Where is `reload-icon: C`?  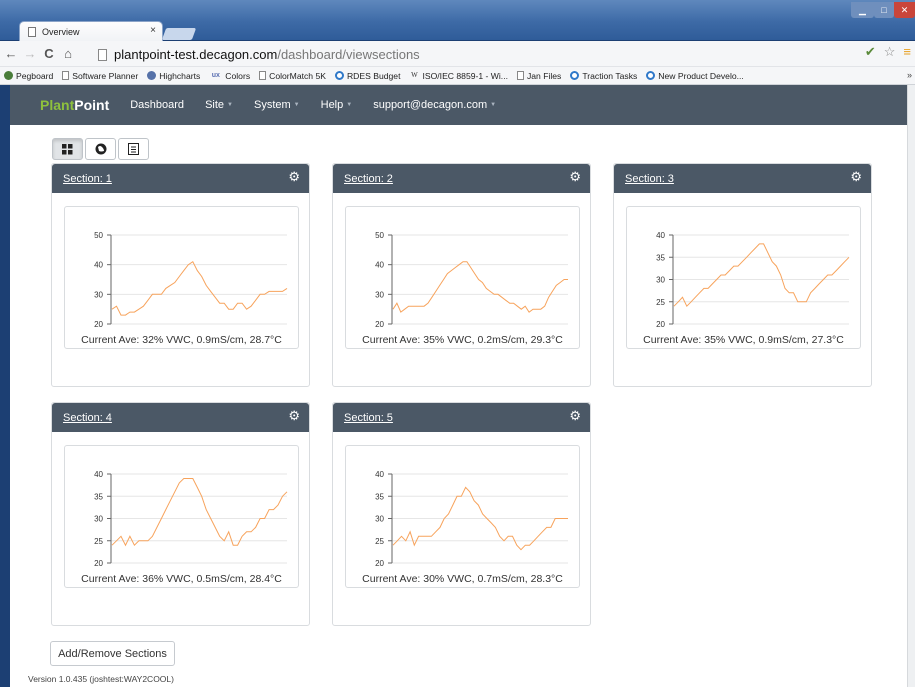
reload-icon: C is located at coordinates (49, 53).